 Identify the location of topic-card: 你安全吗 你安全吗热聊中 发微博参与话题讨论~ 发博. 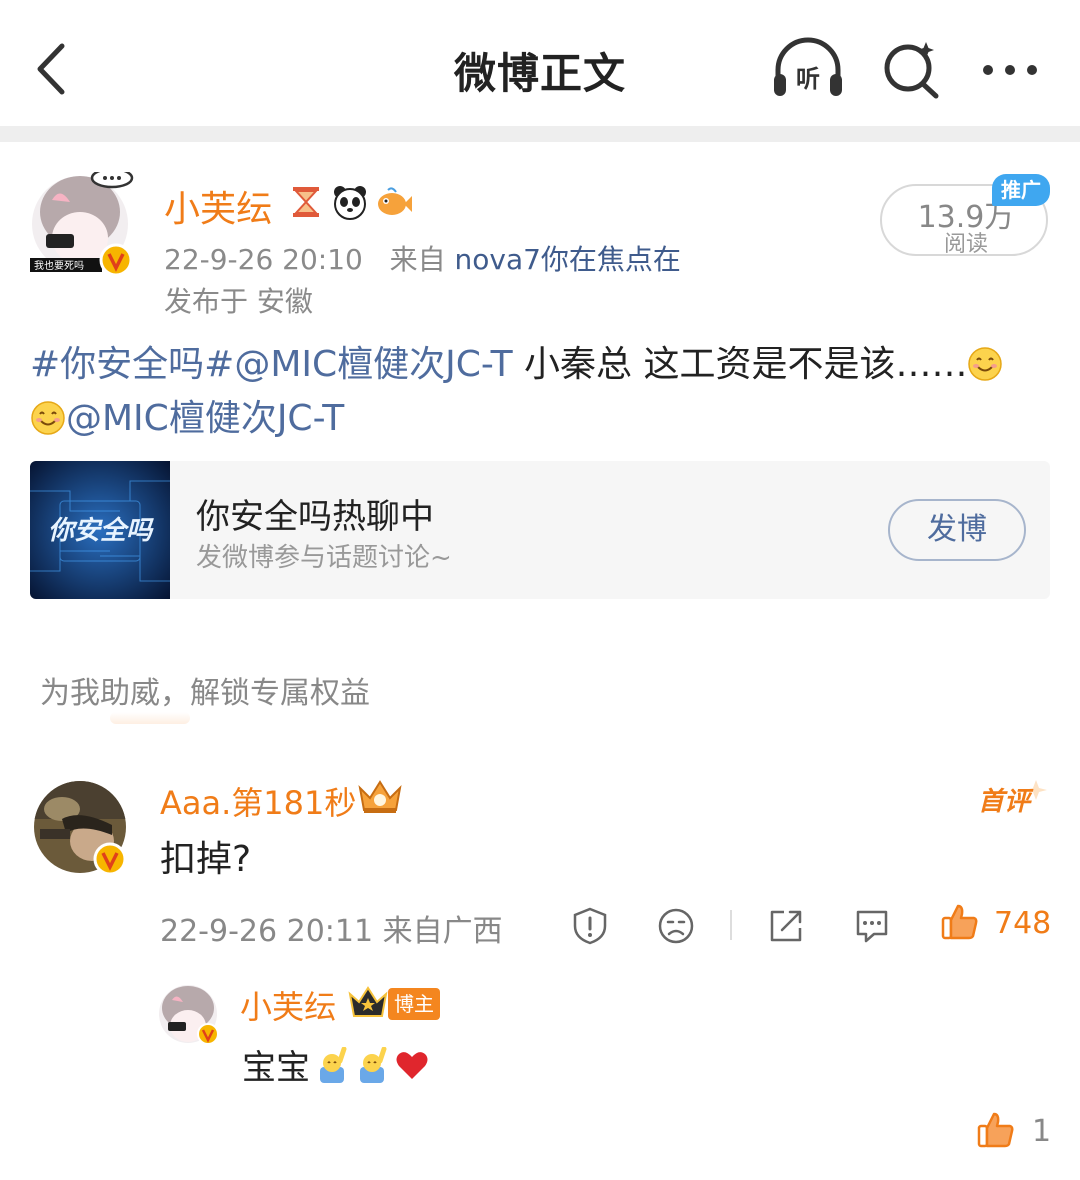
(540, 530).